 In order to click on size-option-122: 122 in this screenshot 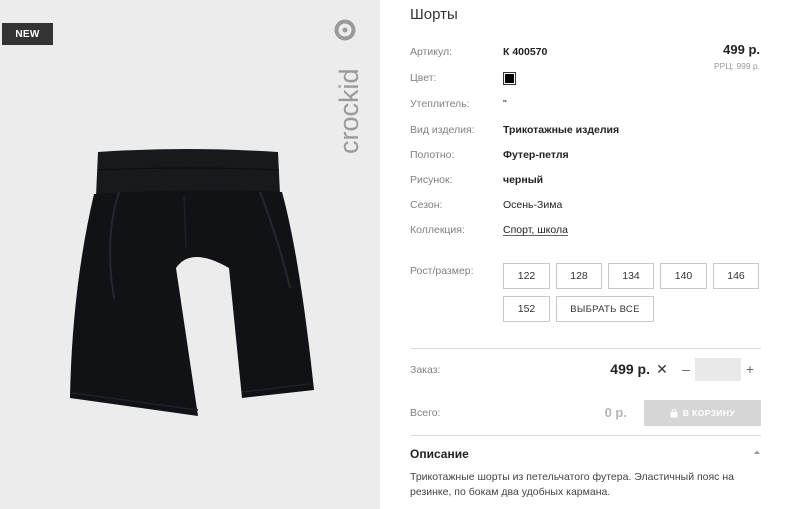, I will do `click(526, 276)`.